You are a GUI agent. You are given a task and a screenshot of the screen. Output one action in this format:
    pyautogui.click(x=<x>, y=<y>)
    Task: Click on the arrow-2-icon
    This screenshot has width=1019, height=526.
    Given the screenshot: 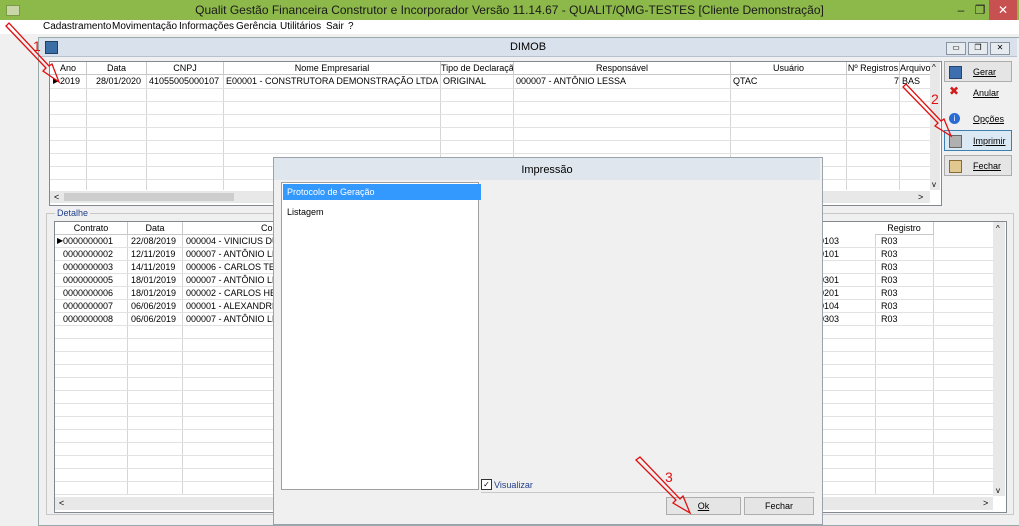 What is the action you would take?
    pyautogui.click(x=927, y=110)
    